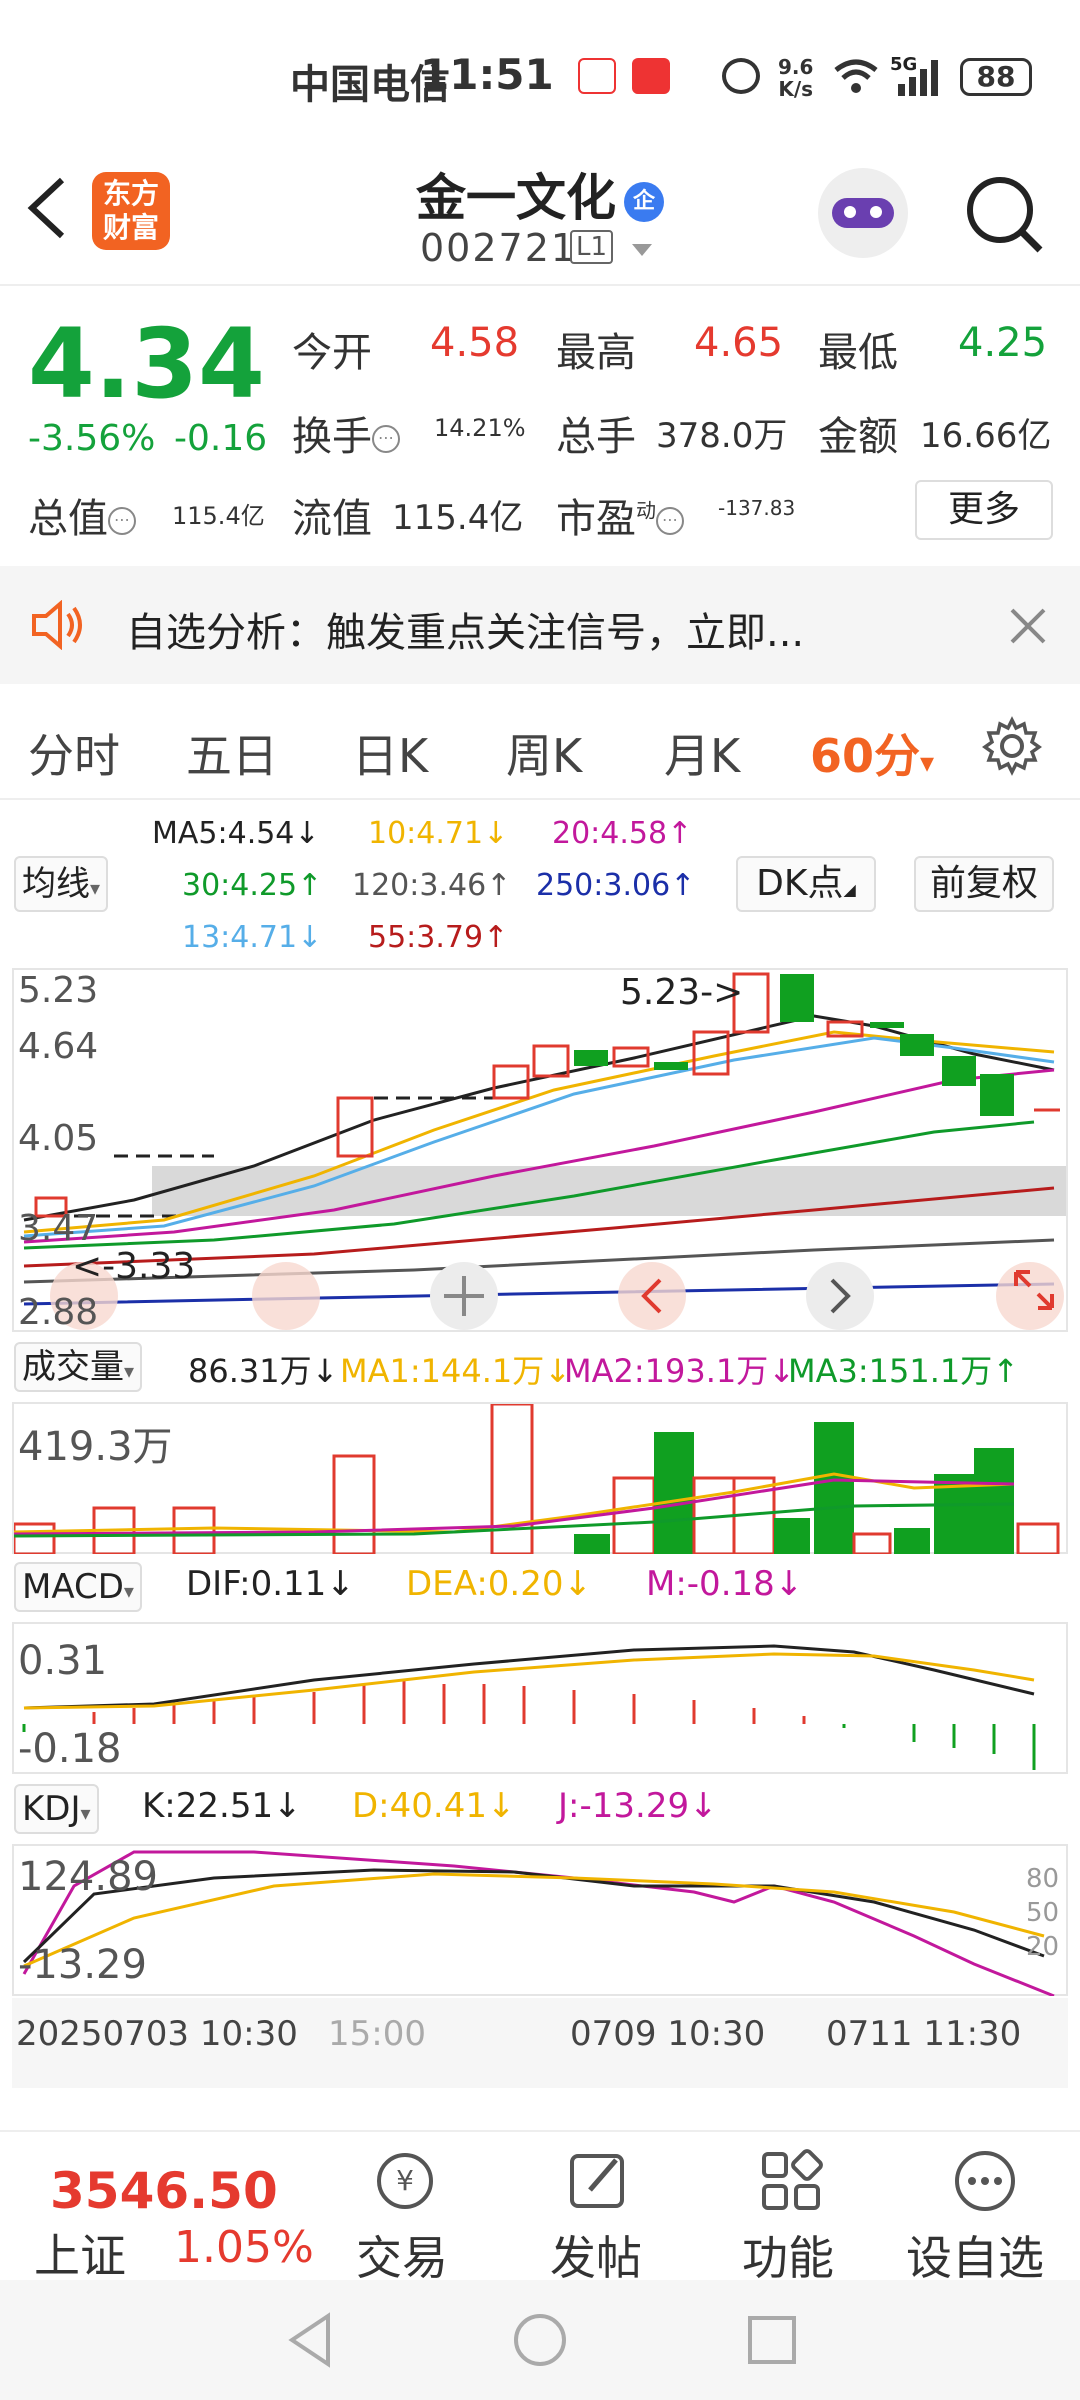  Describe the element at coordinates (791, 2181) in the screenshot. I see `function-grid-icon` at that location.